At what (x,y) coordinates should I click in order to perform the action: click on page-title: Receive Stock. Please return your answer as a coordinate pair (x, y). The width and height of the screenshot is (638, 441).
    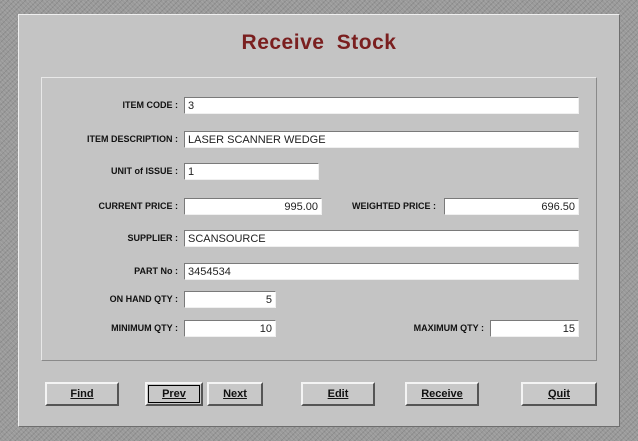
    Looking at the image, I should click on (319, 42).